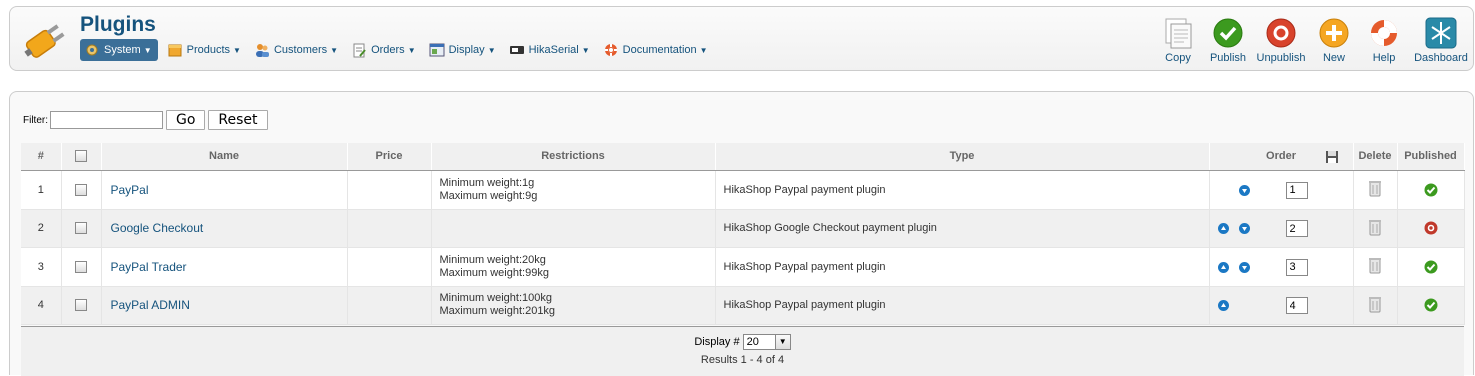 Image resolution: width=1475 pixels, height=376 pixels. Describe the element at coordinates (1384, 58) in the screenshot. I see `help-label: Help` at that location.